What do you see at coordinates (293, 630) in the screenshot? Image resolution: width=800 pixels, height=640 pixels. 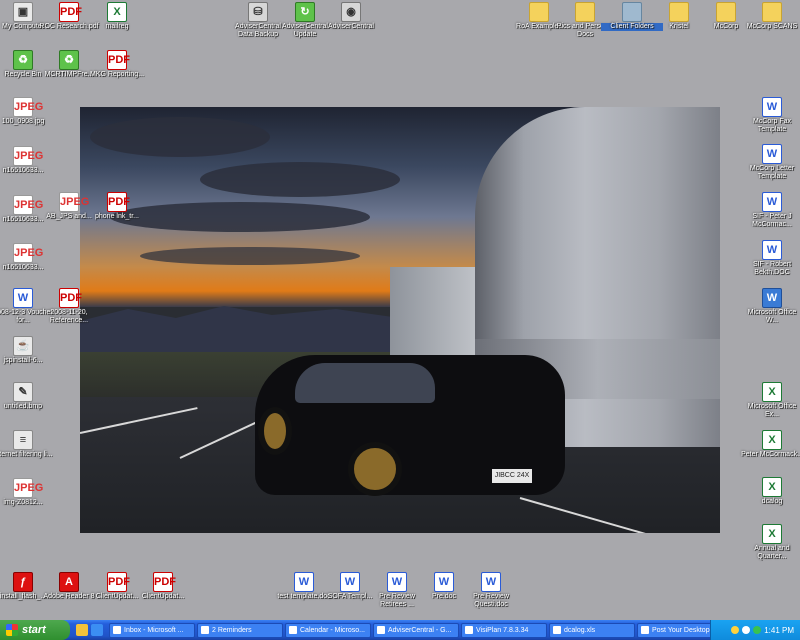 I see `calendar-icon` at bounding box center [293, 630].